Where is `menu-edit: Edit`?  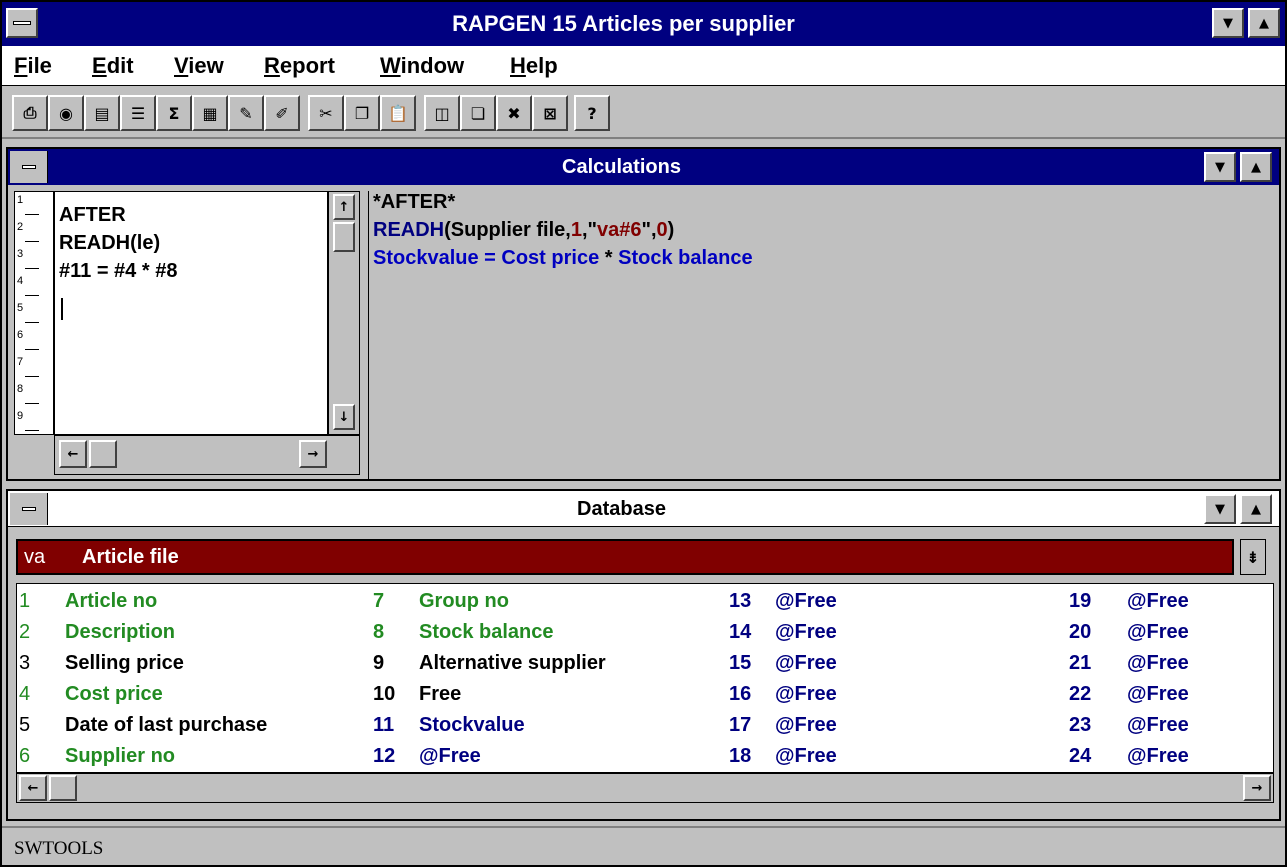 menu-edit: Edit is located at coordinates (113, 66).